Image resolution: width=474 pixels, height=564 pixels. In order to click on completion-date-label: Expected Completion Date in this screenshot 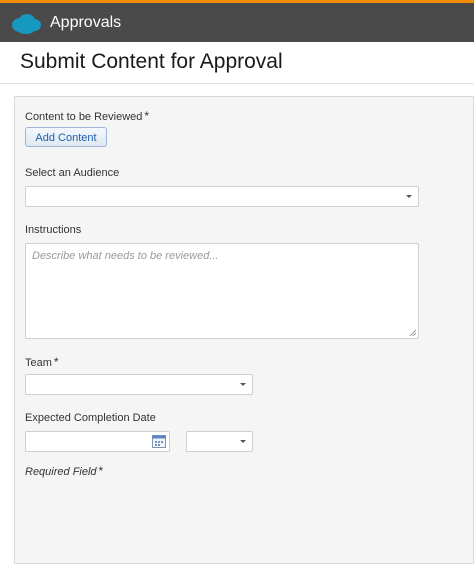, I will do `click(90, 418)`.